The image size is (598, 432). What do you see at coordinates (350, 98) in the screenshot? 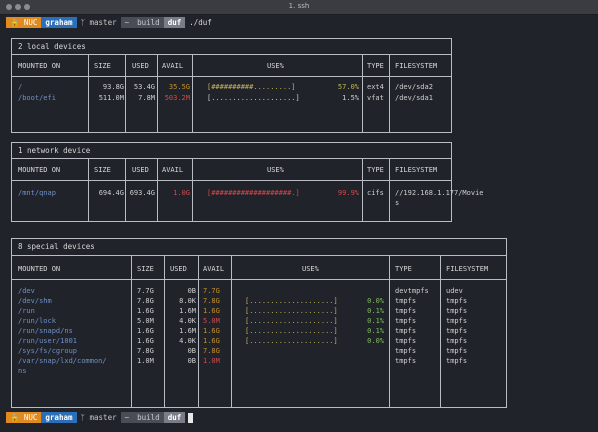
I see `usage-percent: 1.5%` at bounding box center [350, 98].